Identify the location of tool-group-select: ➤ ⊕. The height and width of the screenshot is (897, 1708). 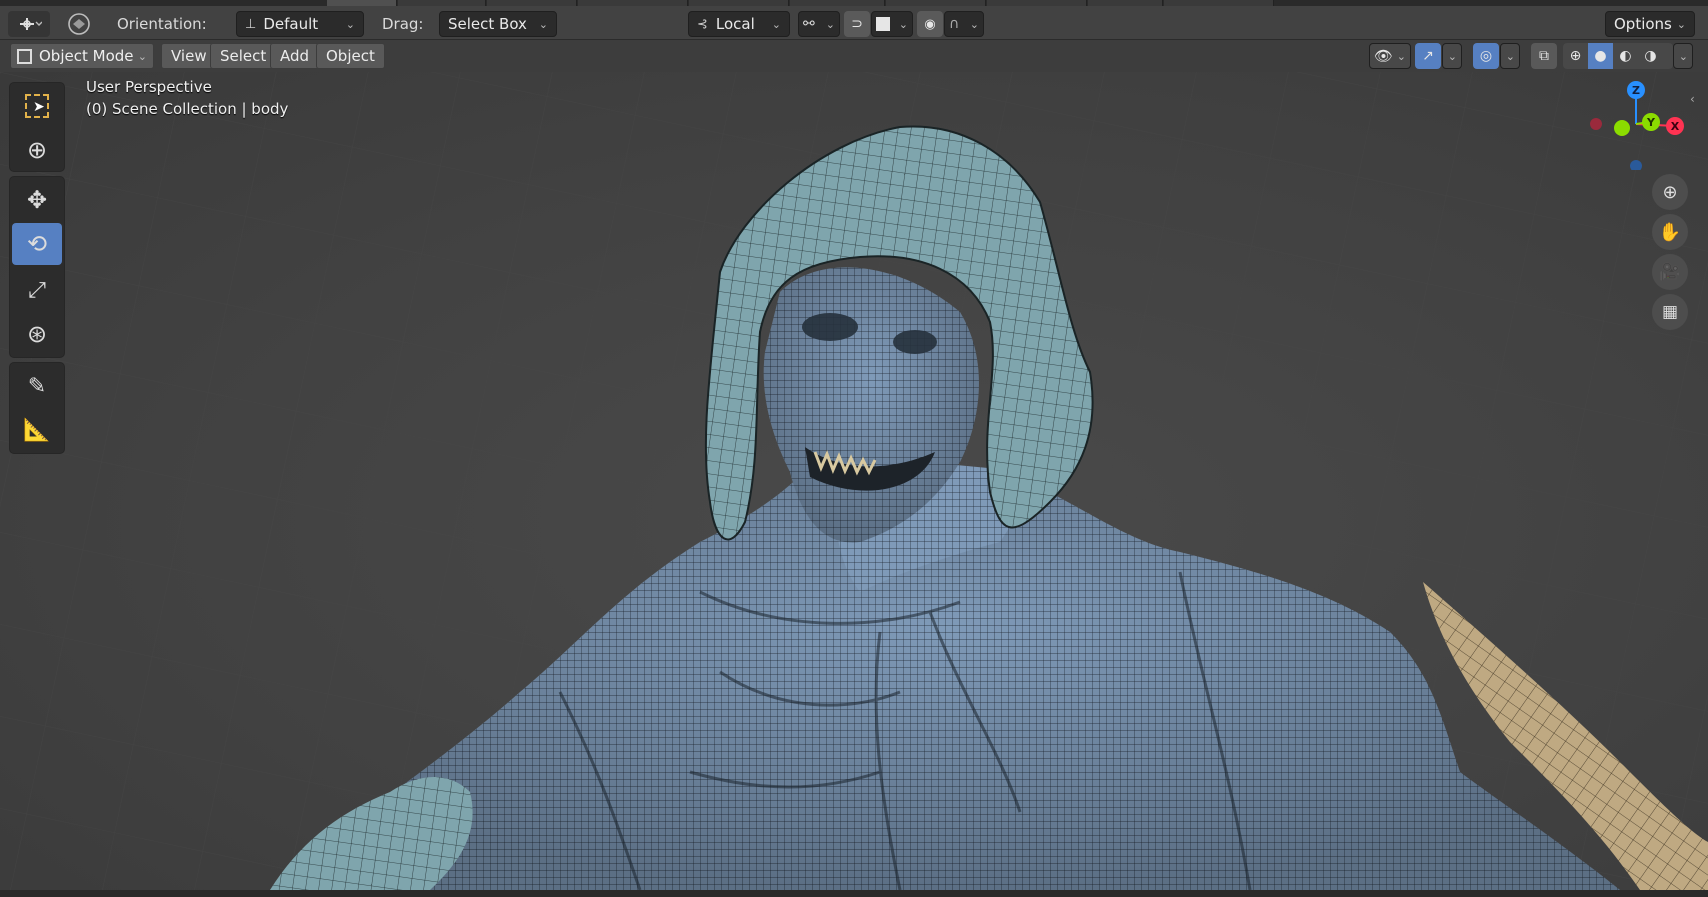
(37, 127).